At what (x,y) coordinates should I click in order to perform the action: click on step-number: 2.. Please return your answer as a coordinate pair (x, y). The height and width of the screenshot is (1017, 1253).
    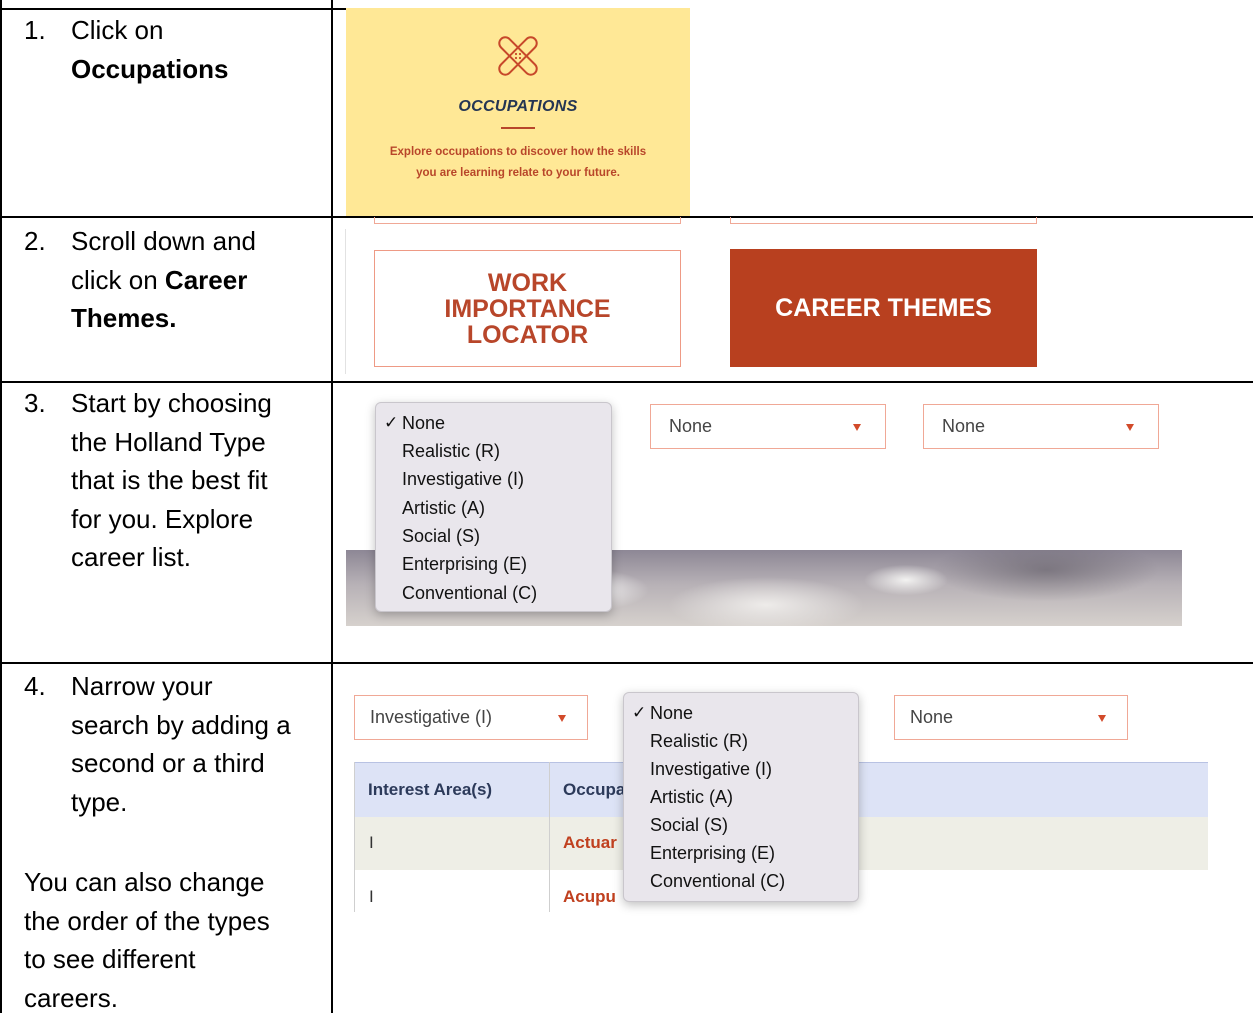
    Looking at the image, I should click on (35, 241).